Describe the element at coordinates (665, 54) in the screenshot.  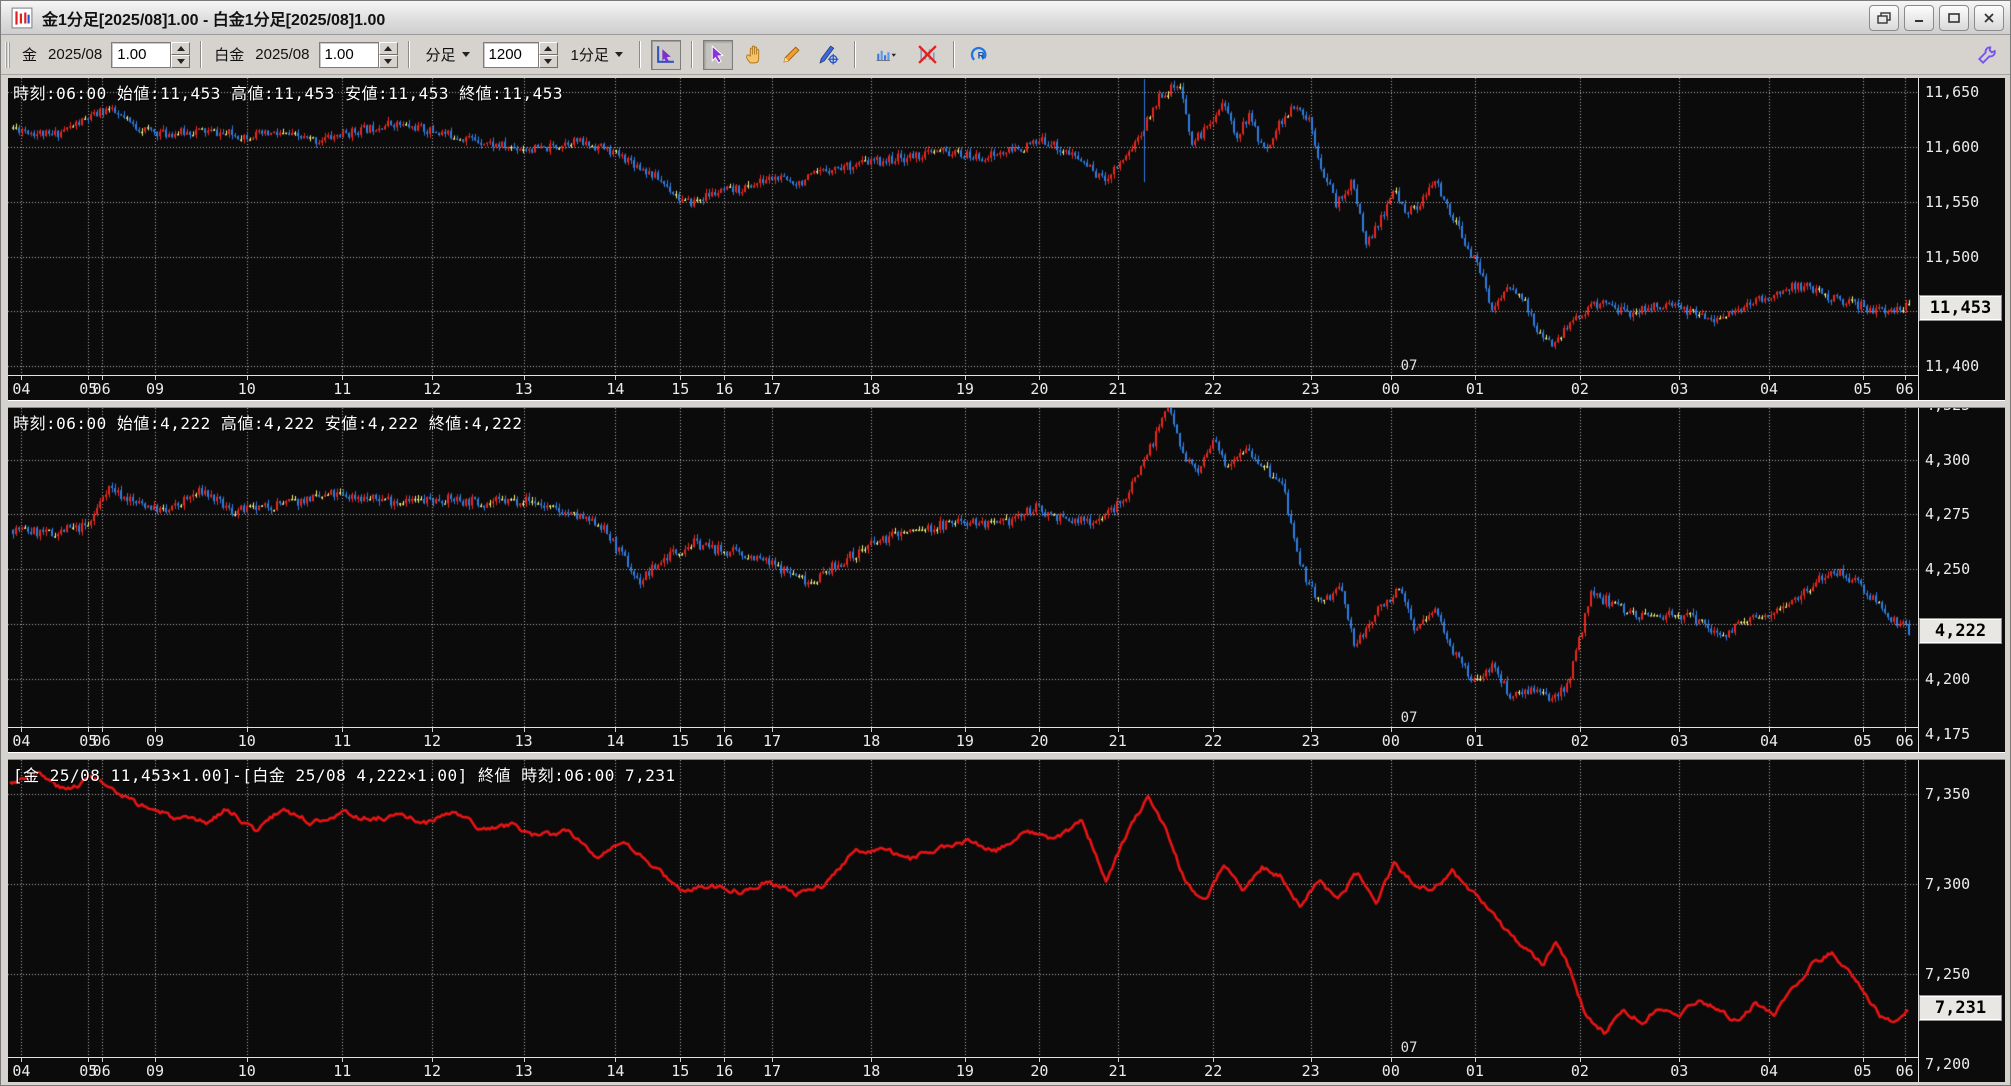
I see `chart-pointer-tool-button` at that location.